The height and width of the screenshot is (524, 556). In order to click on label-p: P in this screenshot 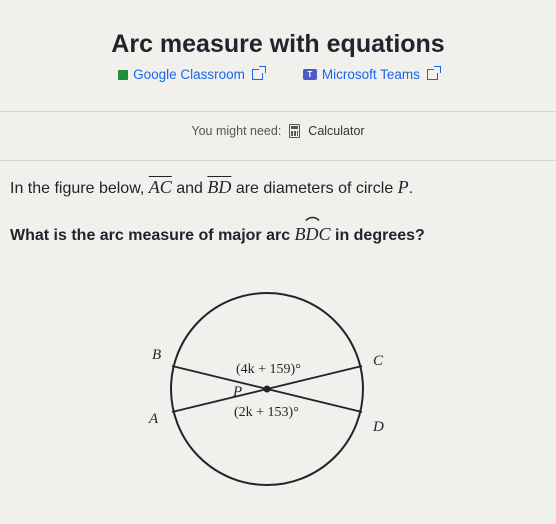, I will do `click(237, 392)`.